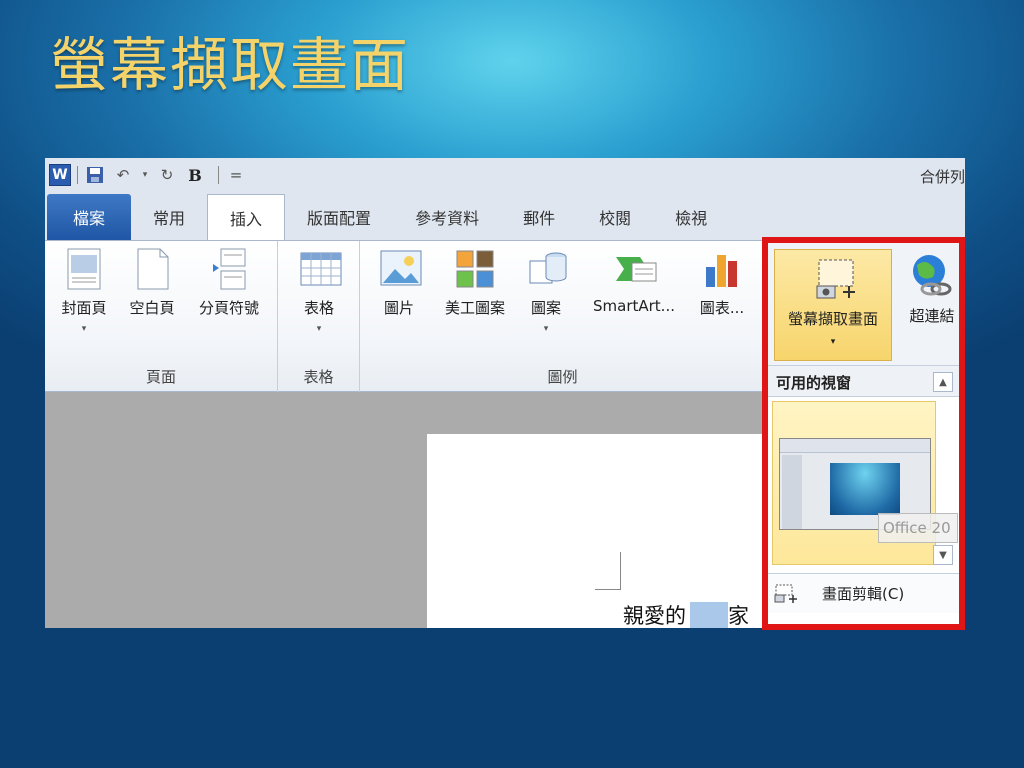 This screenshot has height=768, width=1024. Describe the element at coordinates (863, 381) in the screenshot. I see `available-windows-header: 可用的視窗 ▲` at that location.